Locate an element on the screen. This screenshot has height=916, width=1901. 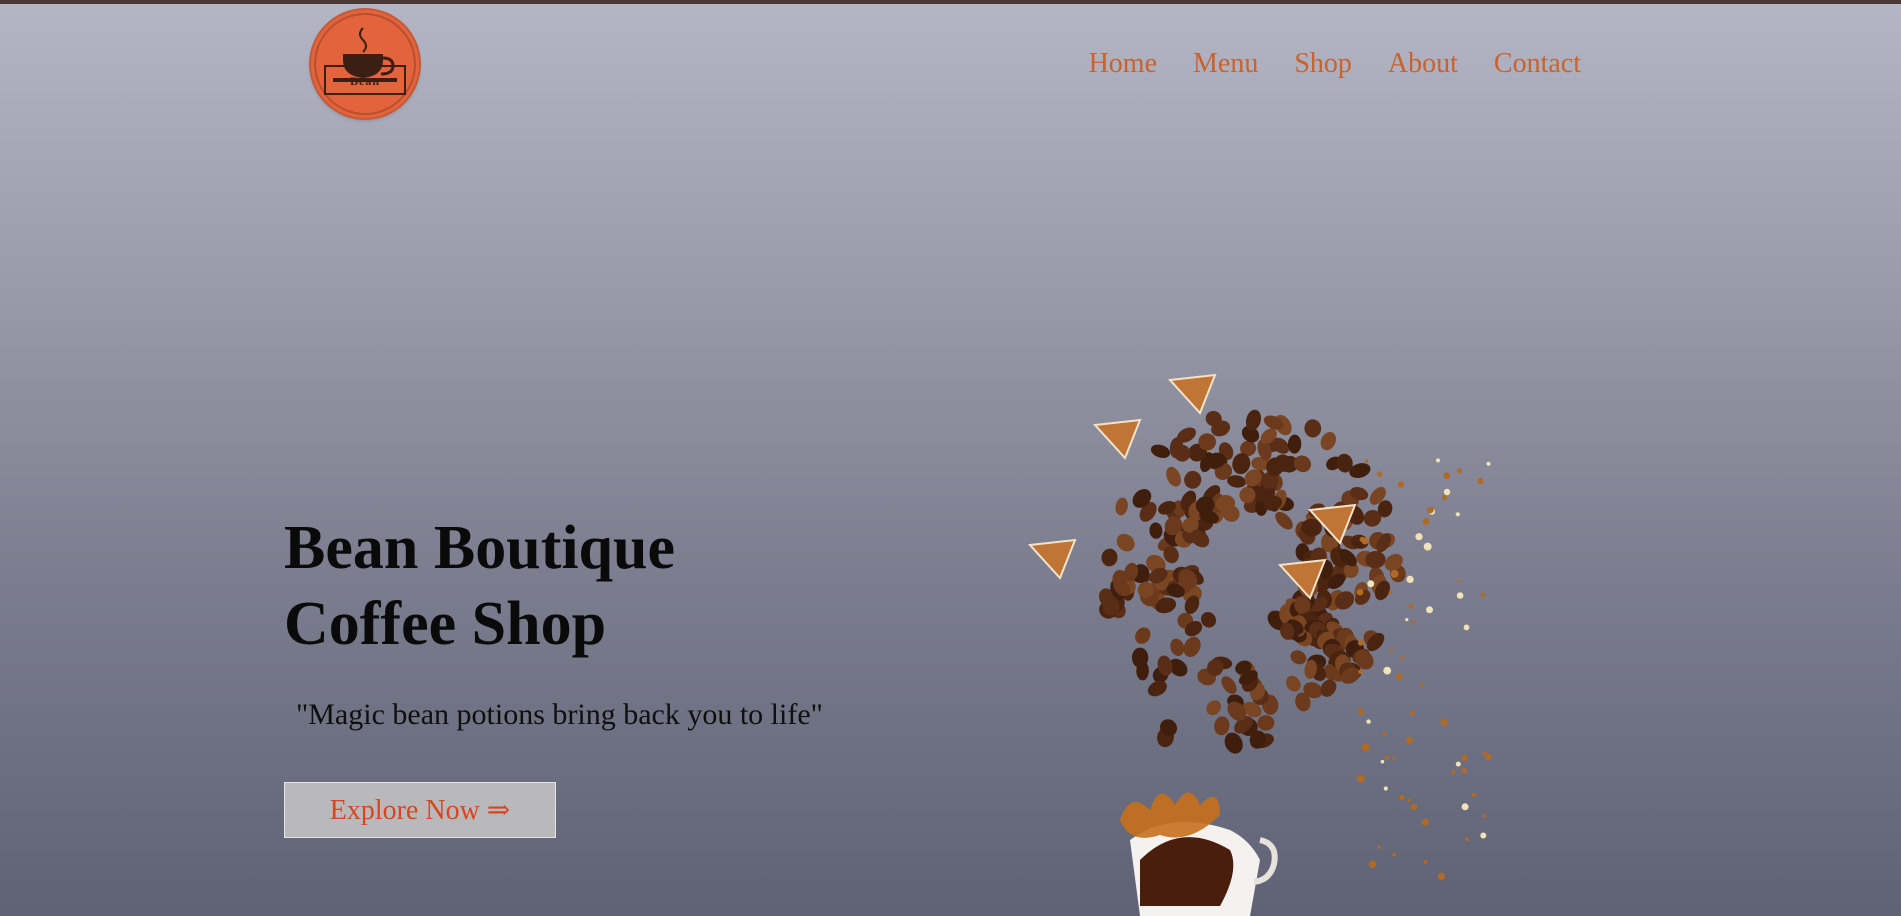
nav-home: Home is located at coordinates (1123, 64).